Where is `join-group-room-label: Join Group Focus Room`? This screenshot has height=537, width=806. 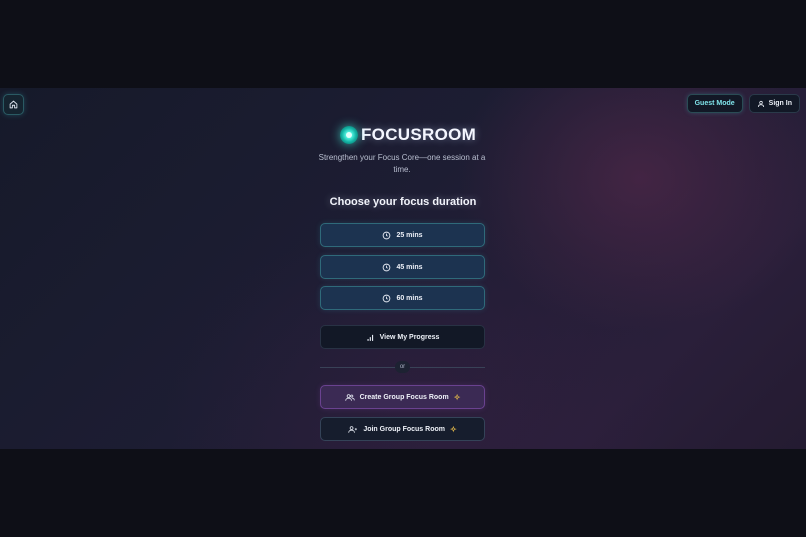
join-group-room-label: Join Group Focus Room is located at coordinates (404, 429).